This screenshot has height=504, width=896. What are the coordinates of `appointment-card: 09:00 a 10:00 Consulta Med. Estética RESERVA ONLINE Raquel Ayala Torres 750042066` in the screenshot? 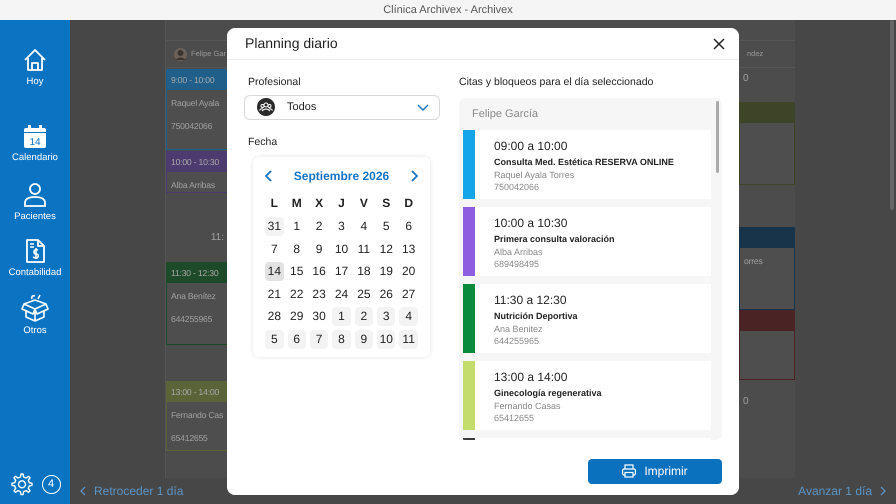 It's located at (587, 164).